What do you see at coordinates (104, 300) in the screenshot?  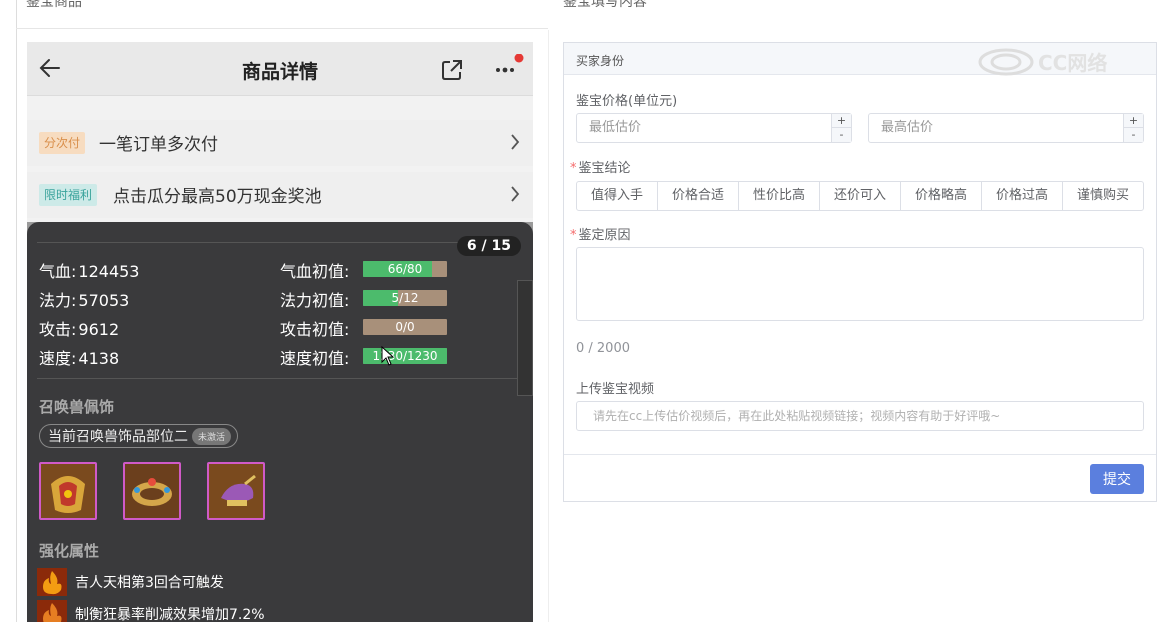 I see `stat-value: 57053` at bounding box center [104, 300].